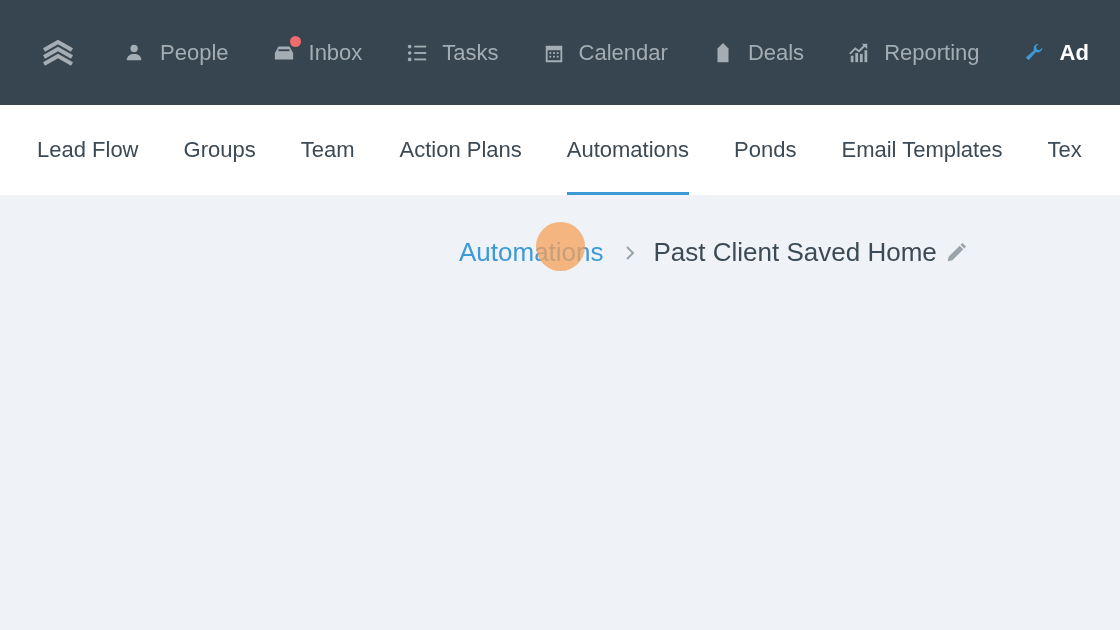  I want to click on sub-nav-tab: Action Plans, so click(460, 150).